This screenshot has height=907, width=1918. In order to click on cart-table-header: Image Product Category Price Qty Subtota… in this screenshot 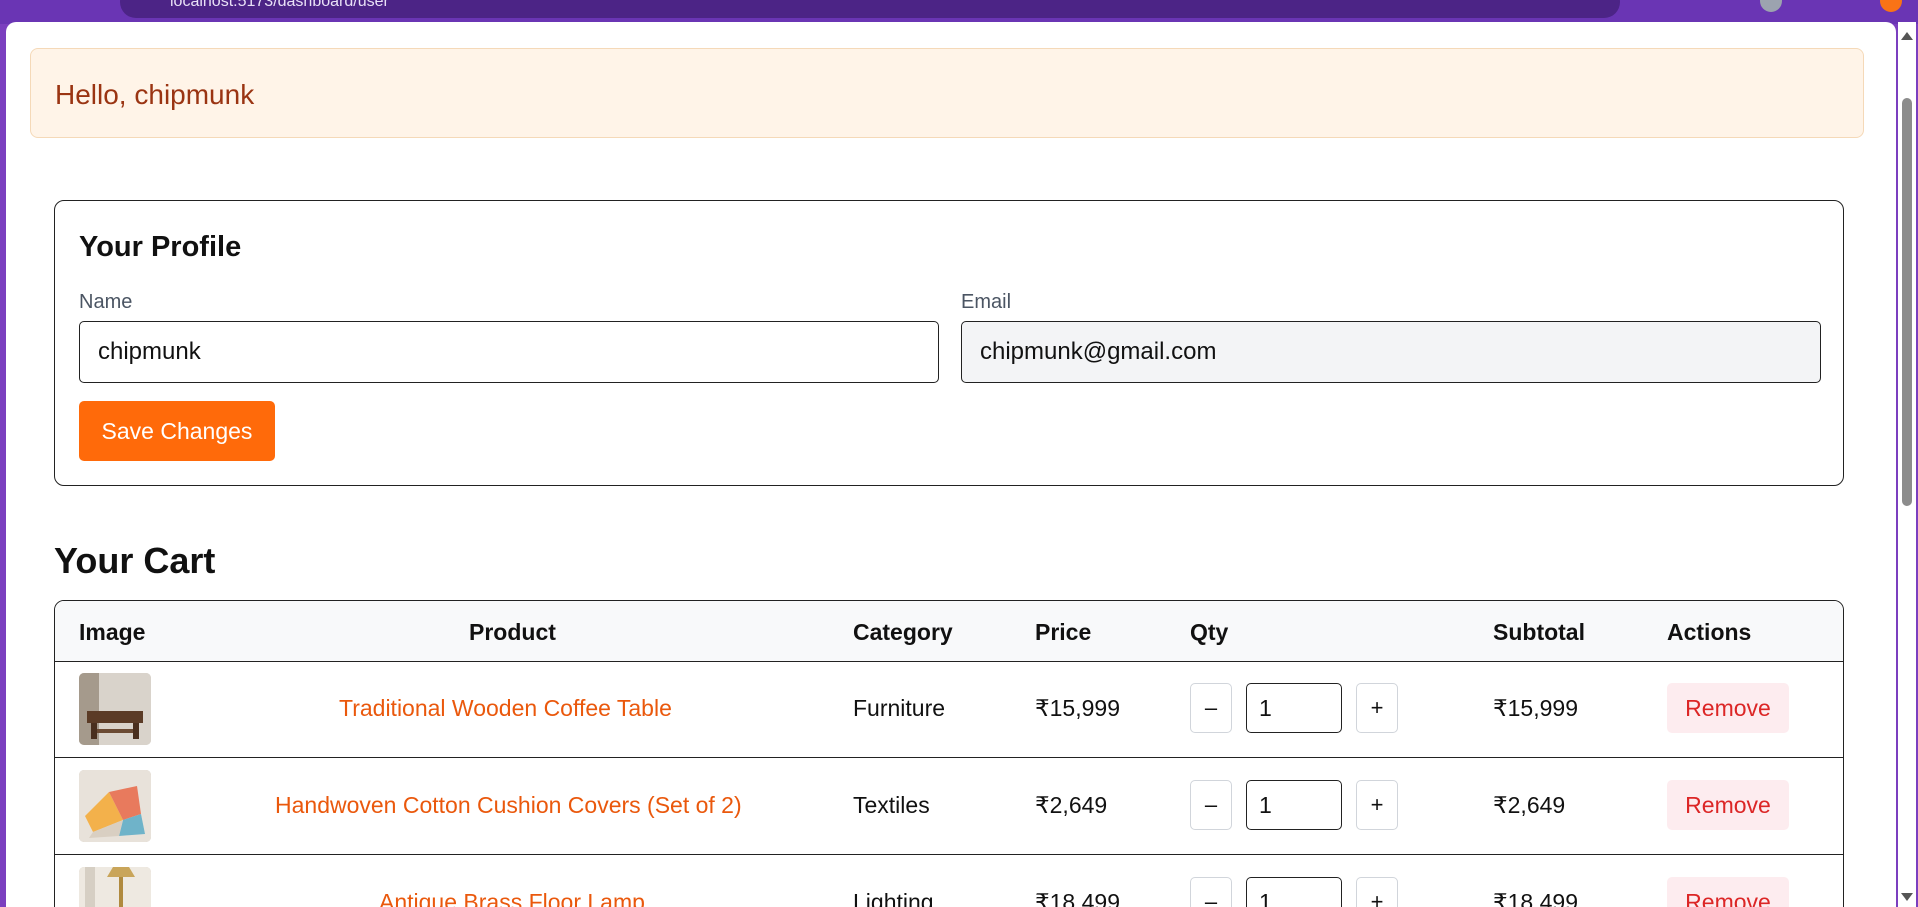, I will do `click(949, 631)`.